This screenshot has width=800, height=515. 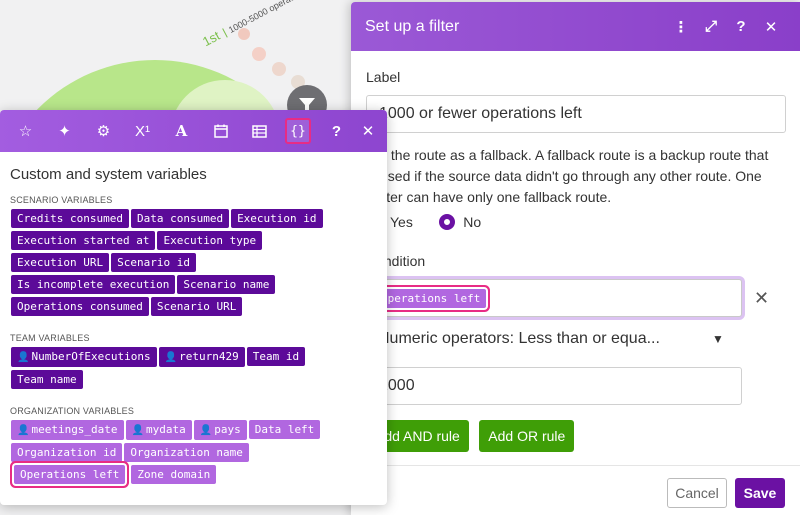 What do you see at coordinates (711, 26) in the screenshot?
I see `expand-icon: ⤢` at bounding box center [711, 26].